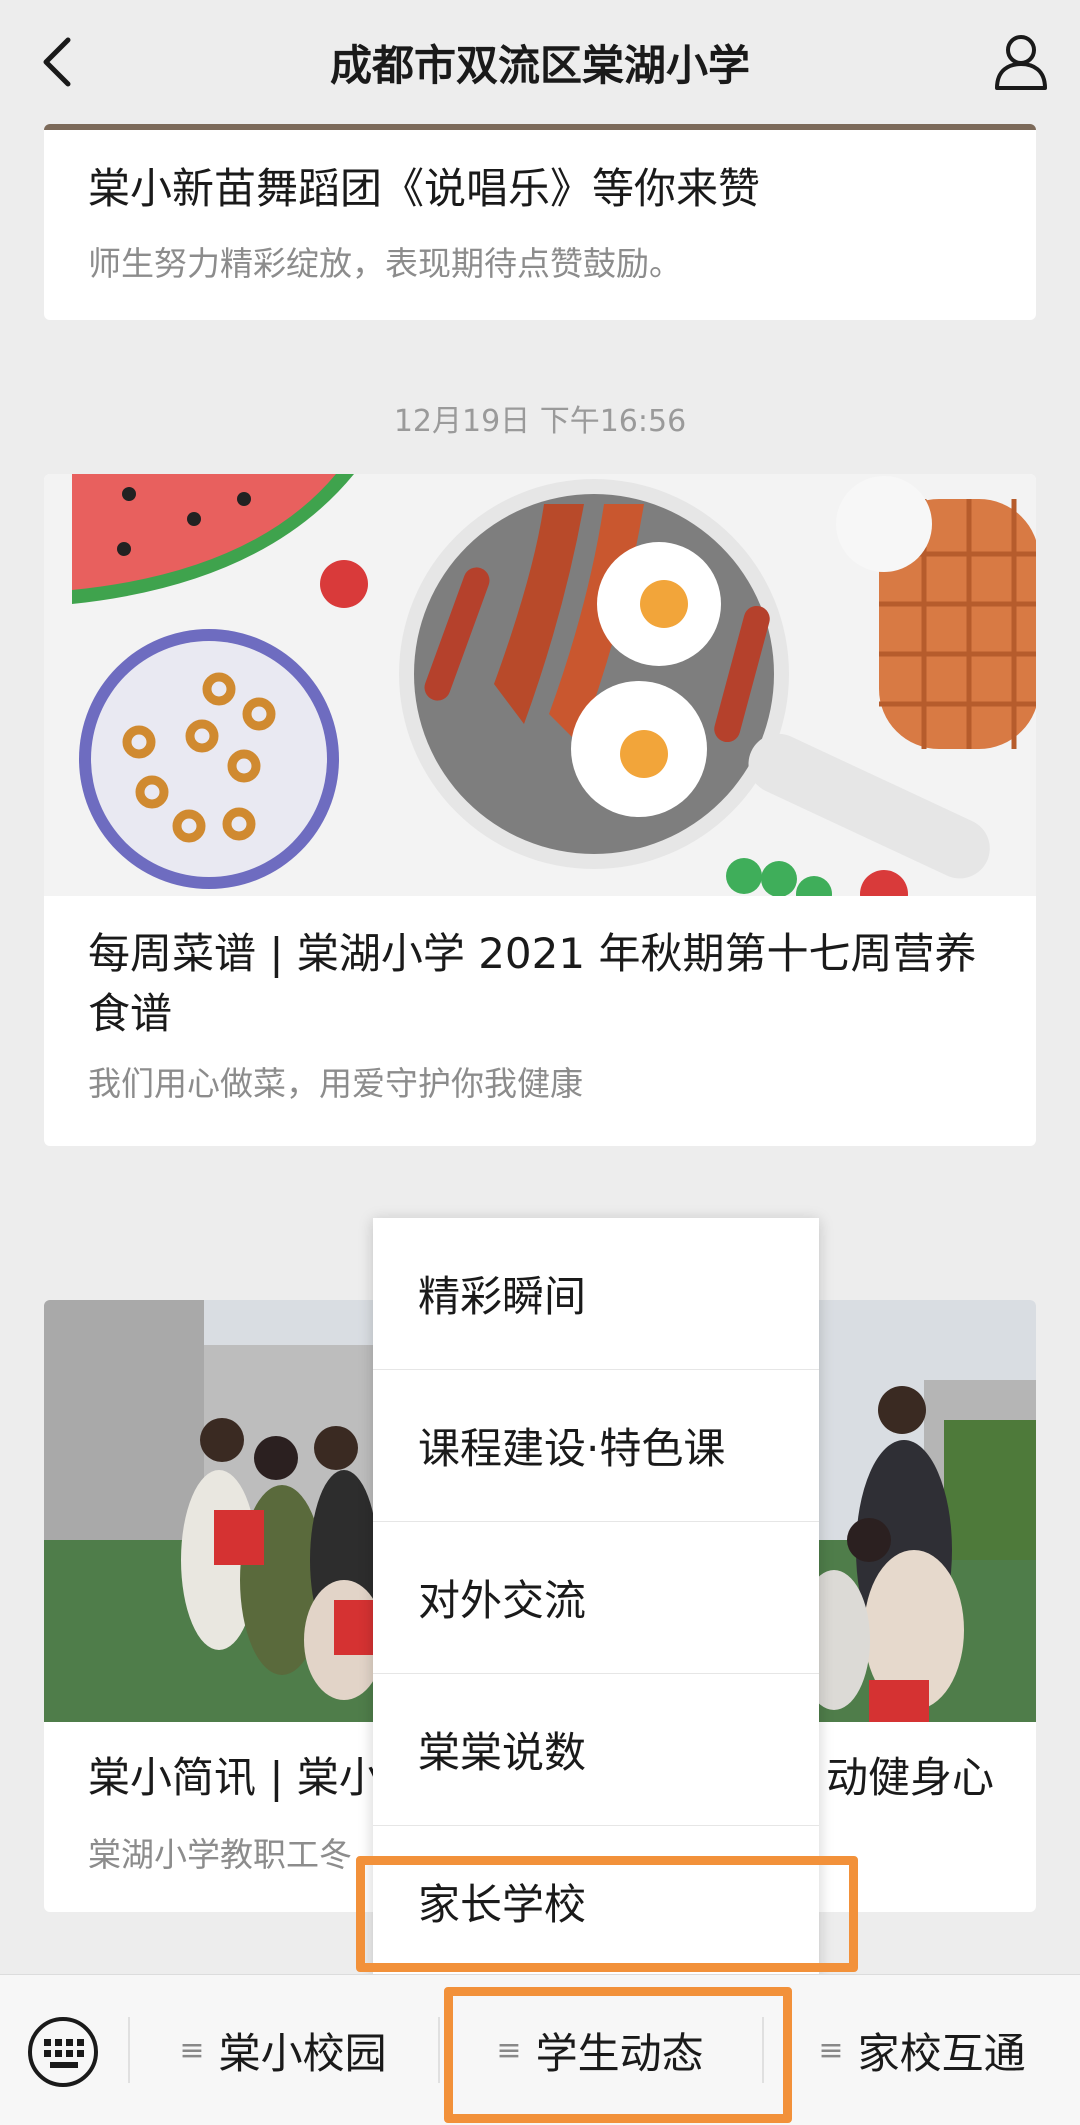 This screenshot has height=2125, width=1080. Describe the element at coordinates (1021, 61) in the screenshot. I see `user-profile-icon` at that location.